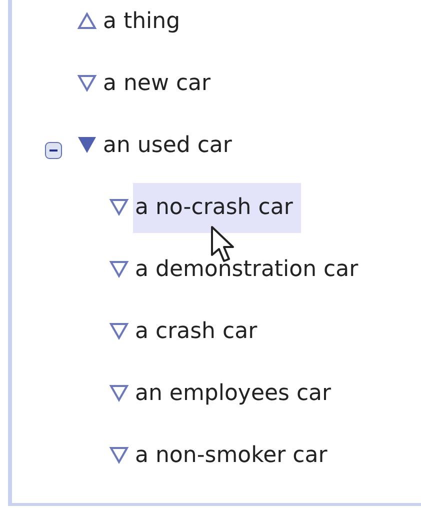  What do you see at coordinates (231, 456) in the screenshot?
I see `tree-item: a non-smoker car` at bounding box center [231, 456].